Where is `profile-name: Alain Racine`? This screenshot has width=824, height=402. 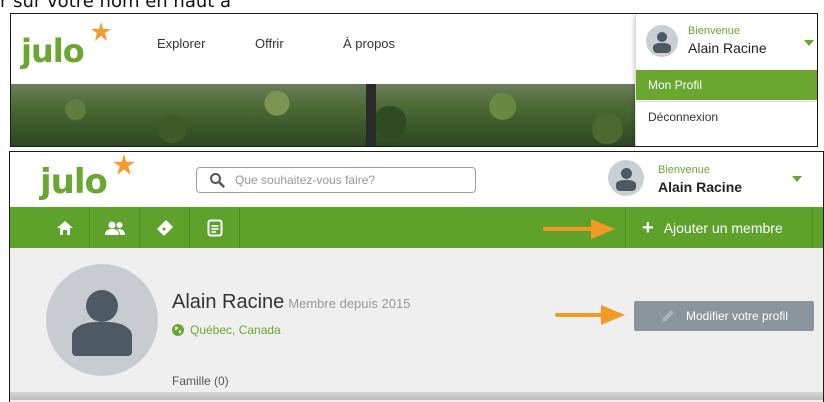
profile-name: Alain Racine is located at coordinates (228, 302).